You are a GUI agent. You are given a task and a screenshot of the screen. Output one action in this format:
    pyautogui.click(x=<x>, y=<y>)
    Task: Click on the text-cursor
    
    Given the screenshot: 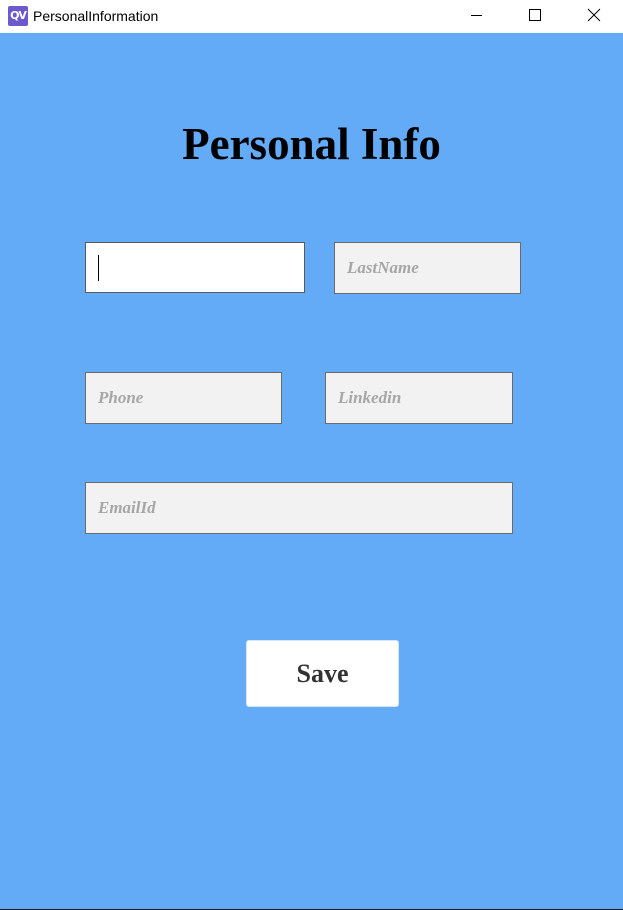 What is the action you would take?
    pyautogui.click(x=98, y=268)
    